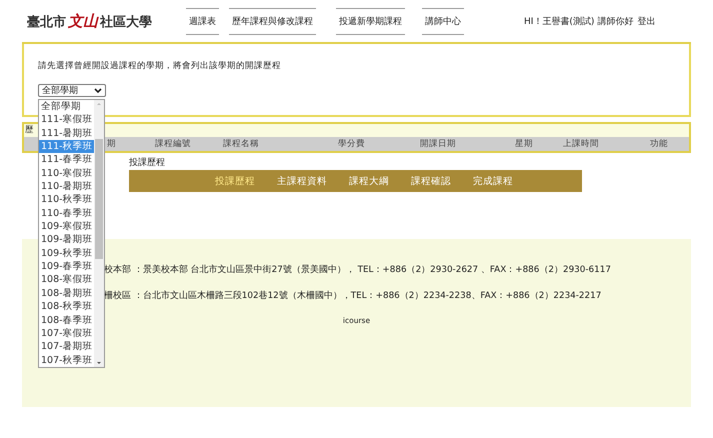 This screenshot has height=438, width=713. What do you see at coordinates (29, 130) in the screenshot?
I see `panel-title: 歷` at bounding box center [29, 130].